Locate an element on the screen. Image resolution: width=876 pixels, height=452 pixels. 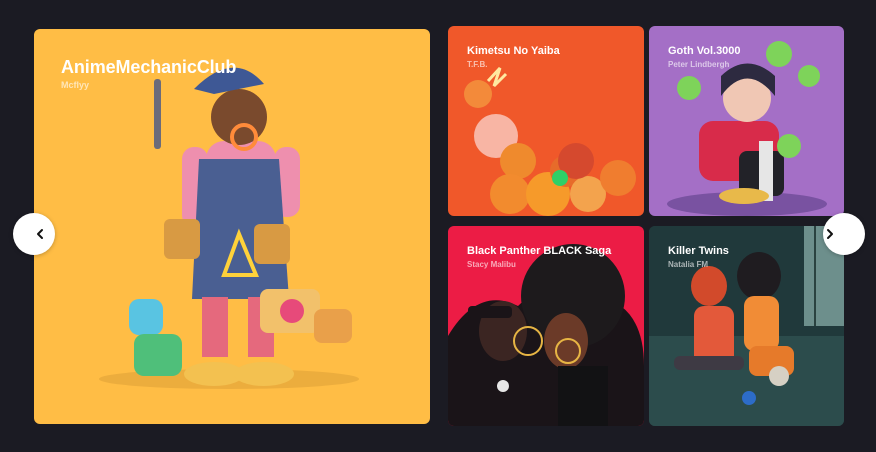
card-author: Peter Lindbergh is located at coordinates (699, 64).